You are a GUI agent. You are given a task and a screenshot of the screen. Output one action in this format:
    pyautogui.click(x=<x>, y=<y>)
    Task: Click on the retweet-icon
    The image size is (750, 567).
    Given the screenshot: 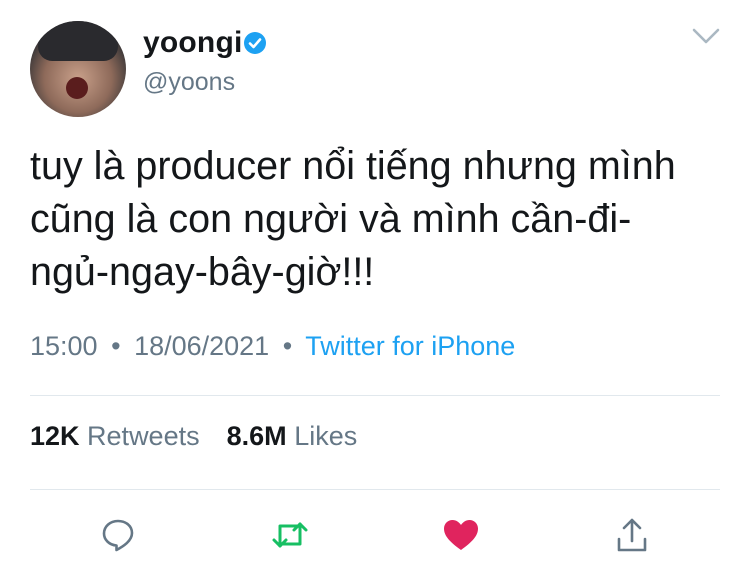 What is the action you would take?
    pyautogui.click(x=290, y=535)
    